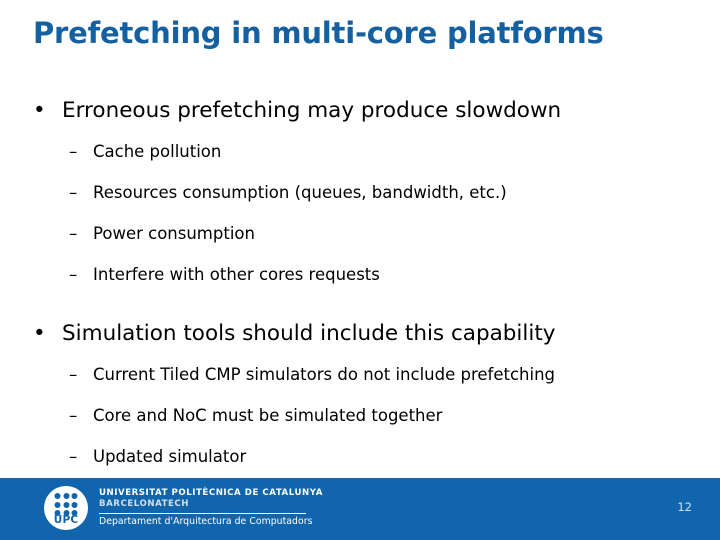  Describe the element at coordinates (236, 274) in the screenshot. I see `bullet-level2-label: Interfere with other cores requests` at that location.